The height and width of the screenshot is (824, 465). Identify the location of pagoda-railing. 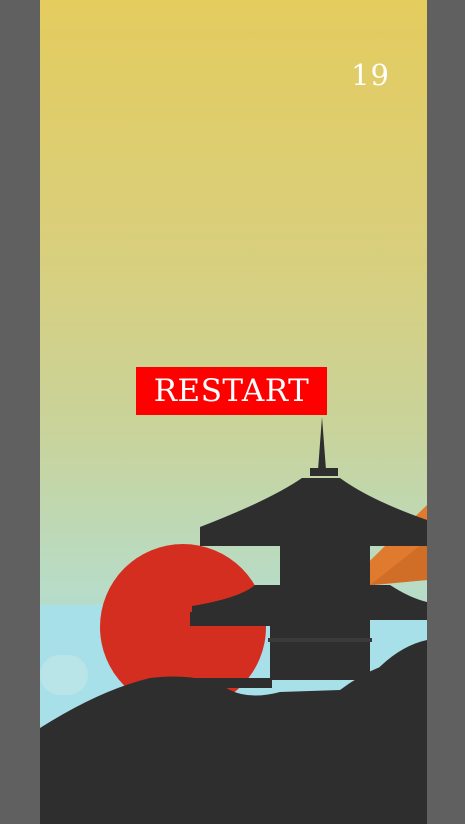
(320, 640).